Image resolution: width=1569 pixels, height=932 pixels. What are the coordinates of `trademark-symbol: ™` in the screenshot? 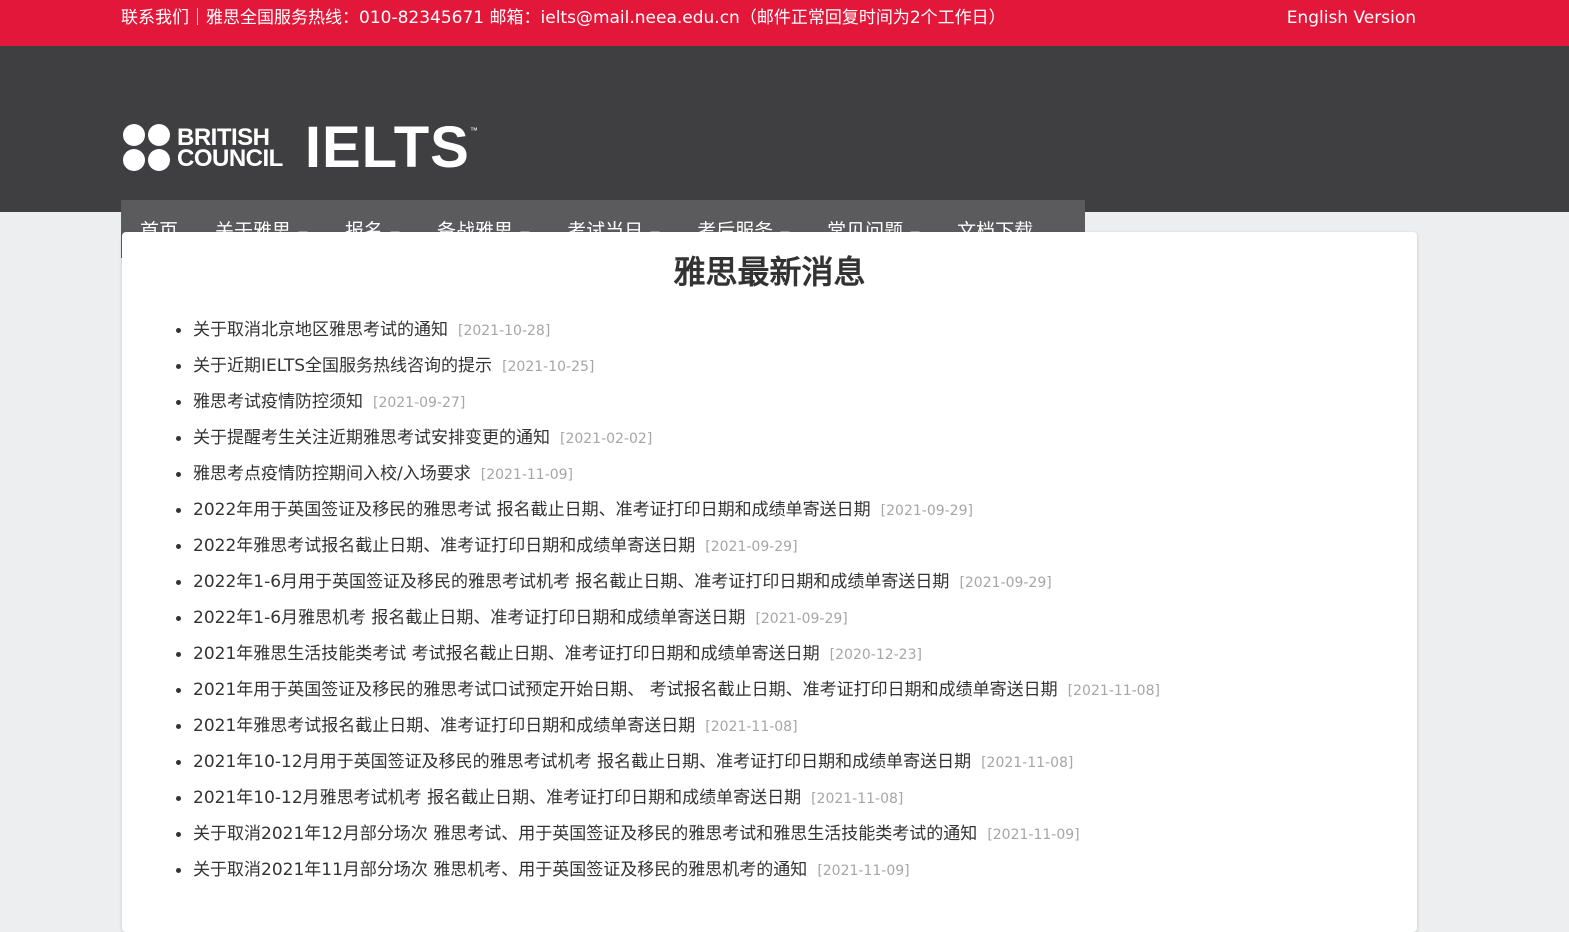 It's located at (473, 130).